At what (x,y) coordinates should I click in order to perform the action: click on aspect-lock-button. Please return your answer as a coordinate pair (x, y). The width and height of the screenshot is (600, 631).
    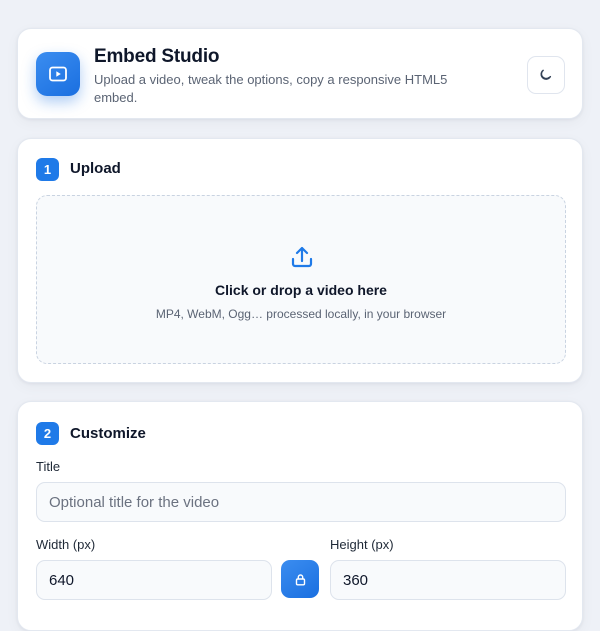
    Looking at the image, I should click on (300, 579).